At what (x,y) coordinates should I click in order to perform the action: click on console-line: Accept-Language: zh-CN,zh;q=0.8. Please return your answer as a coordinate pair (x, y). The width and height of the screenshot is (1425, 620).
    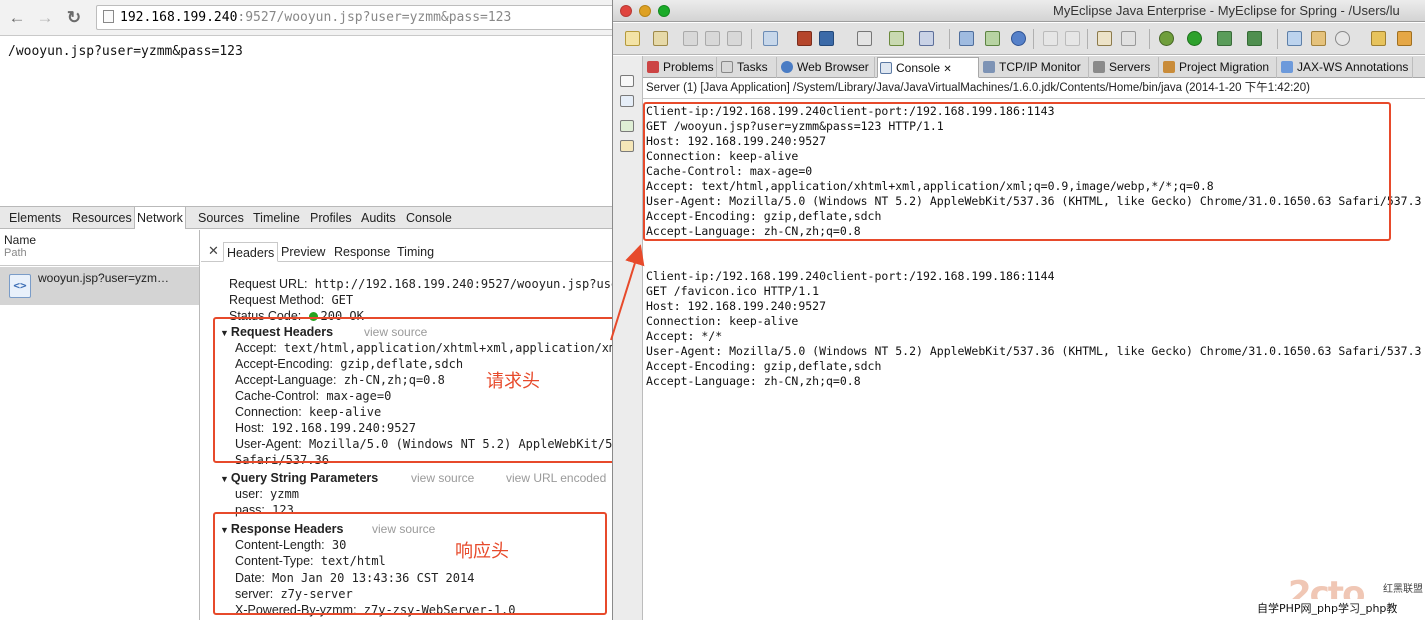
    Looking at the image, I should click on (753, 381).